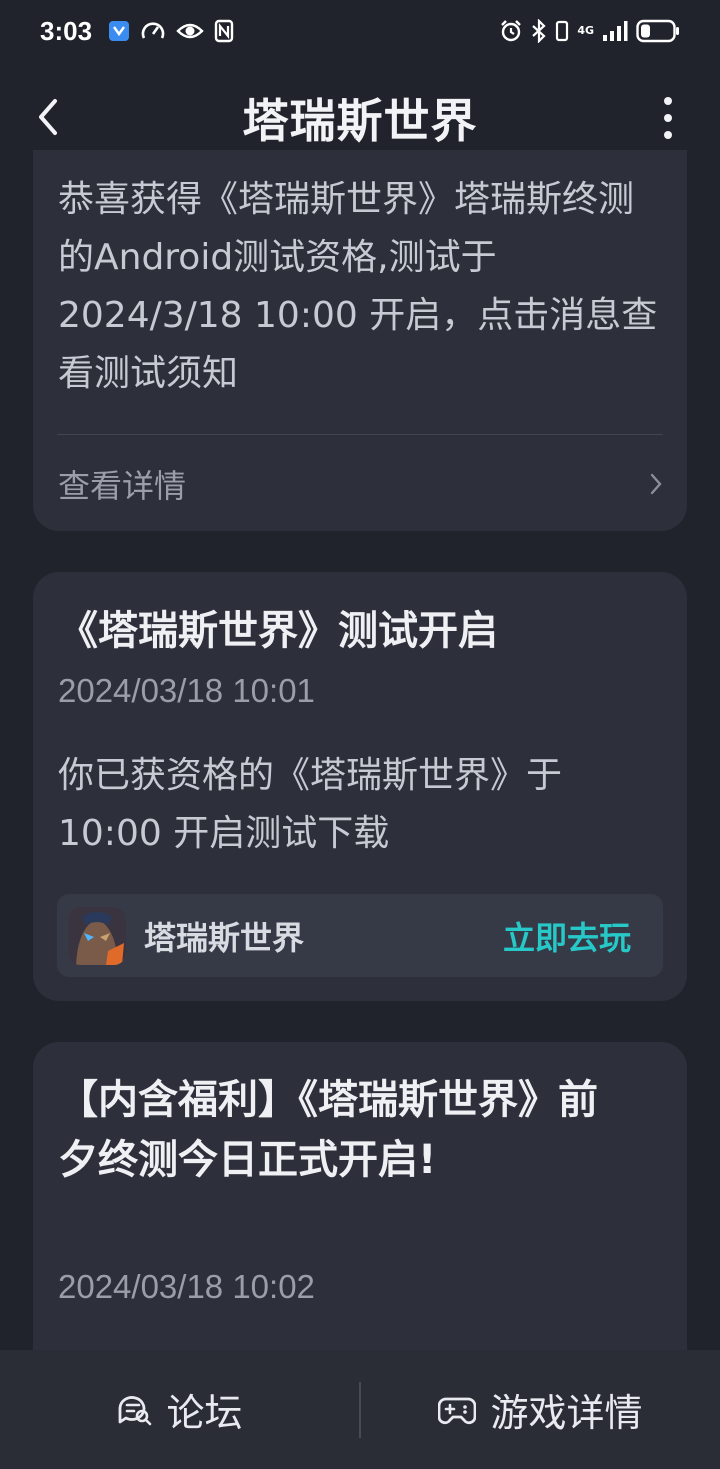 The height and width of the screenshot is (1469, 720). Describe the element at coordinates (562, 31) in the screenshot. I see `vibrate-icon` at that location.